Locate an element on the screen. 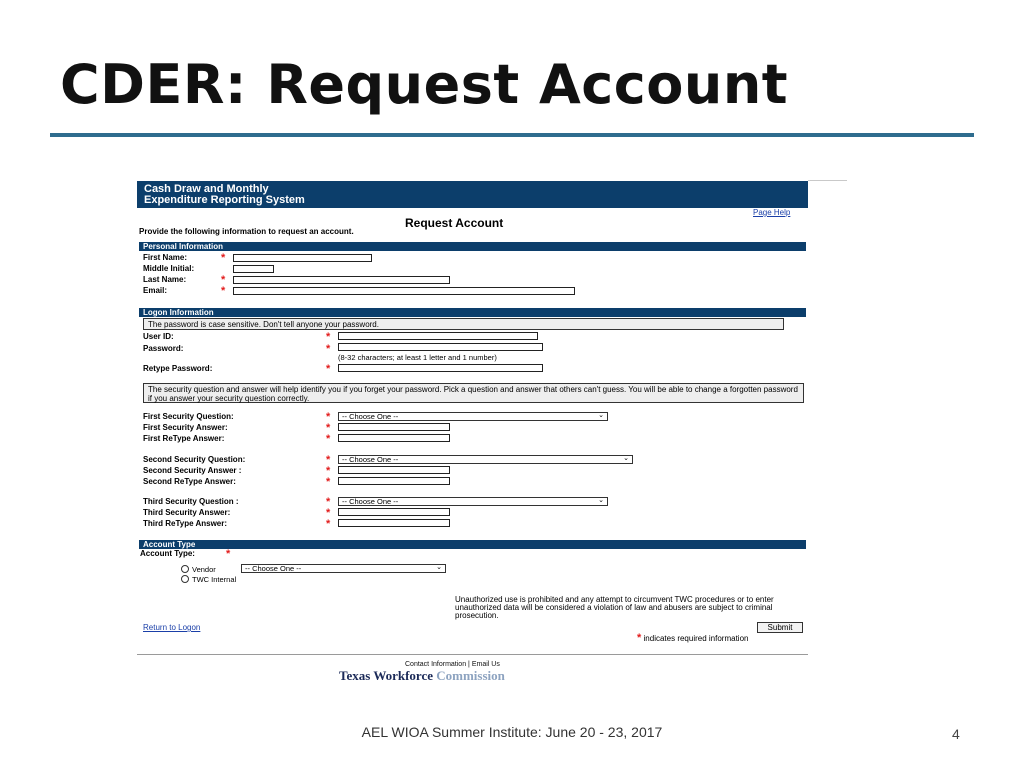 Image resolution: width=1024 pixels, height=768 pixels. slide-title: CDER: Request Account is located at coordinates (424, 84).